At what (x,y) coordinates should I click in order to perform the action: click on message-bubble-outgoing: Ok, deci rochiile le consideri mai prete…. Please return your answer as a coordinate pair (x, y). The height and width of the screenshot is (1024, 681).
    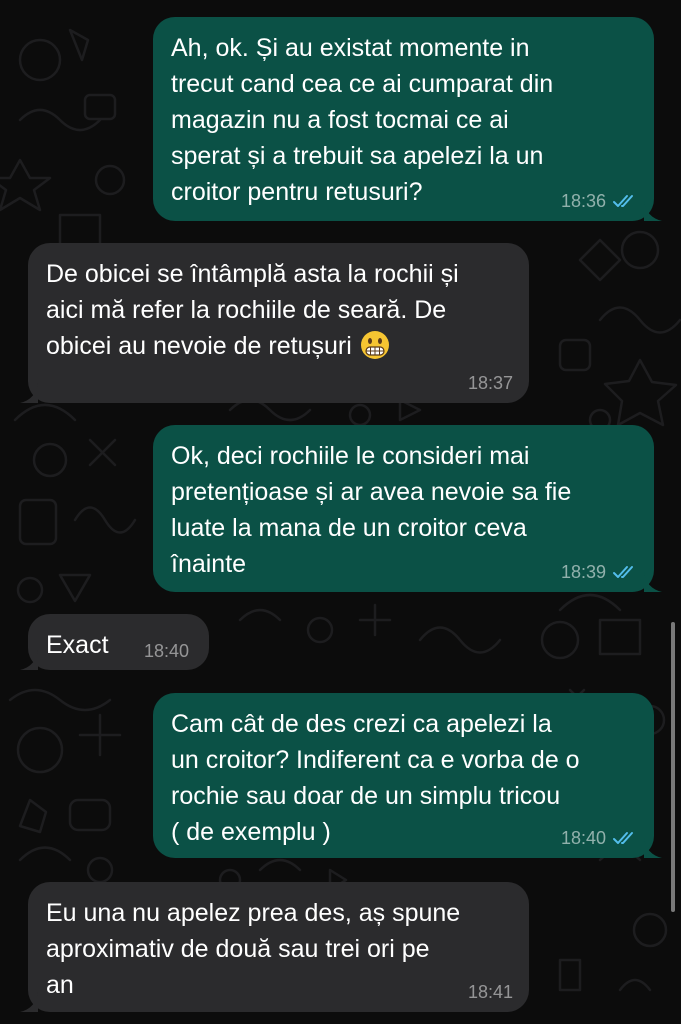
    Looking at the image, I should click on (407, 508).